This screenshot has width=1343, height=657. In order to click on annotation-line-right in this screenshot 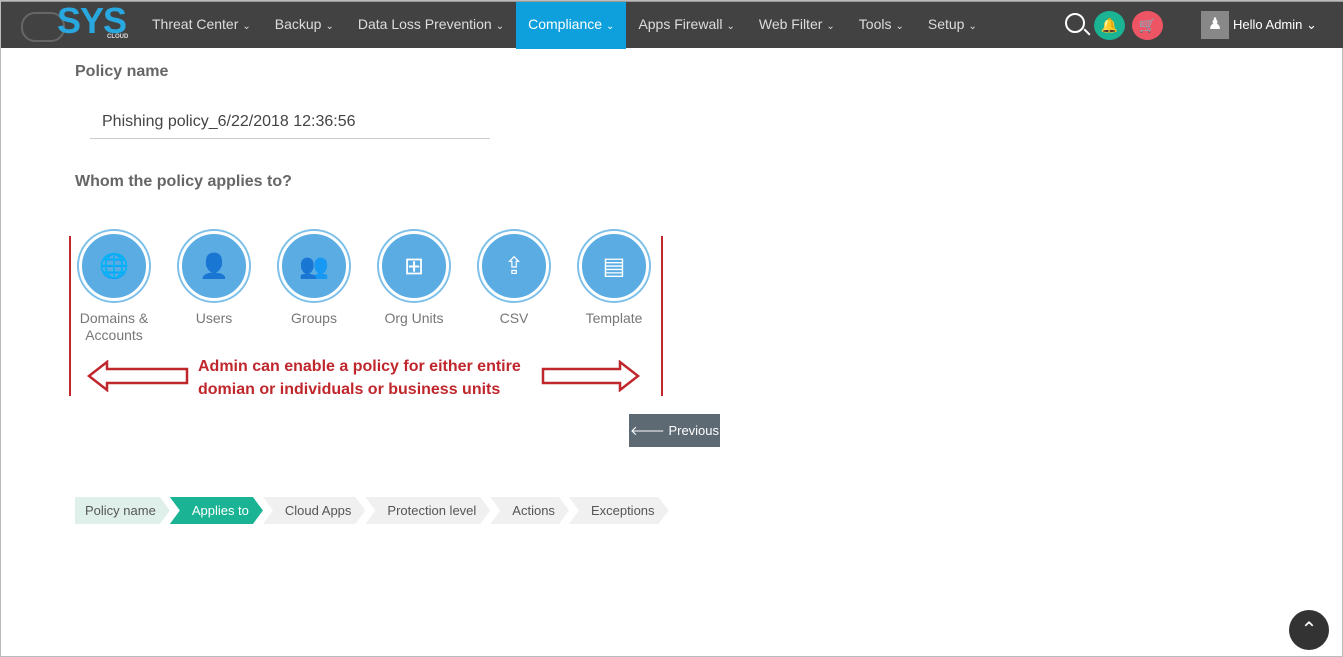, I will do `click(662, 316)`.